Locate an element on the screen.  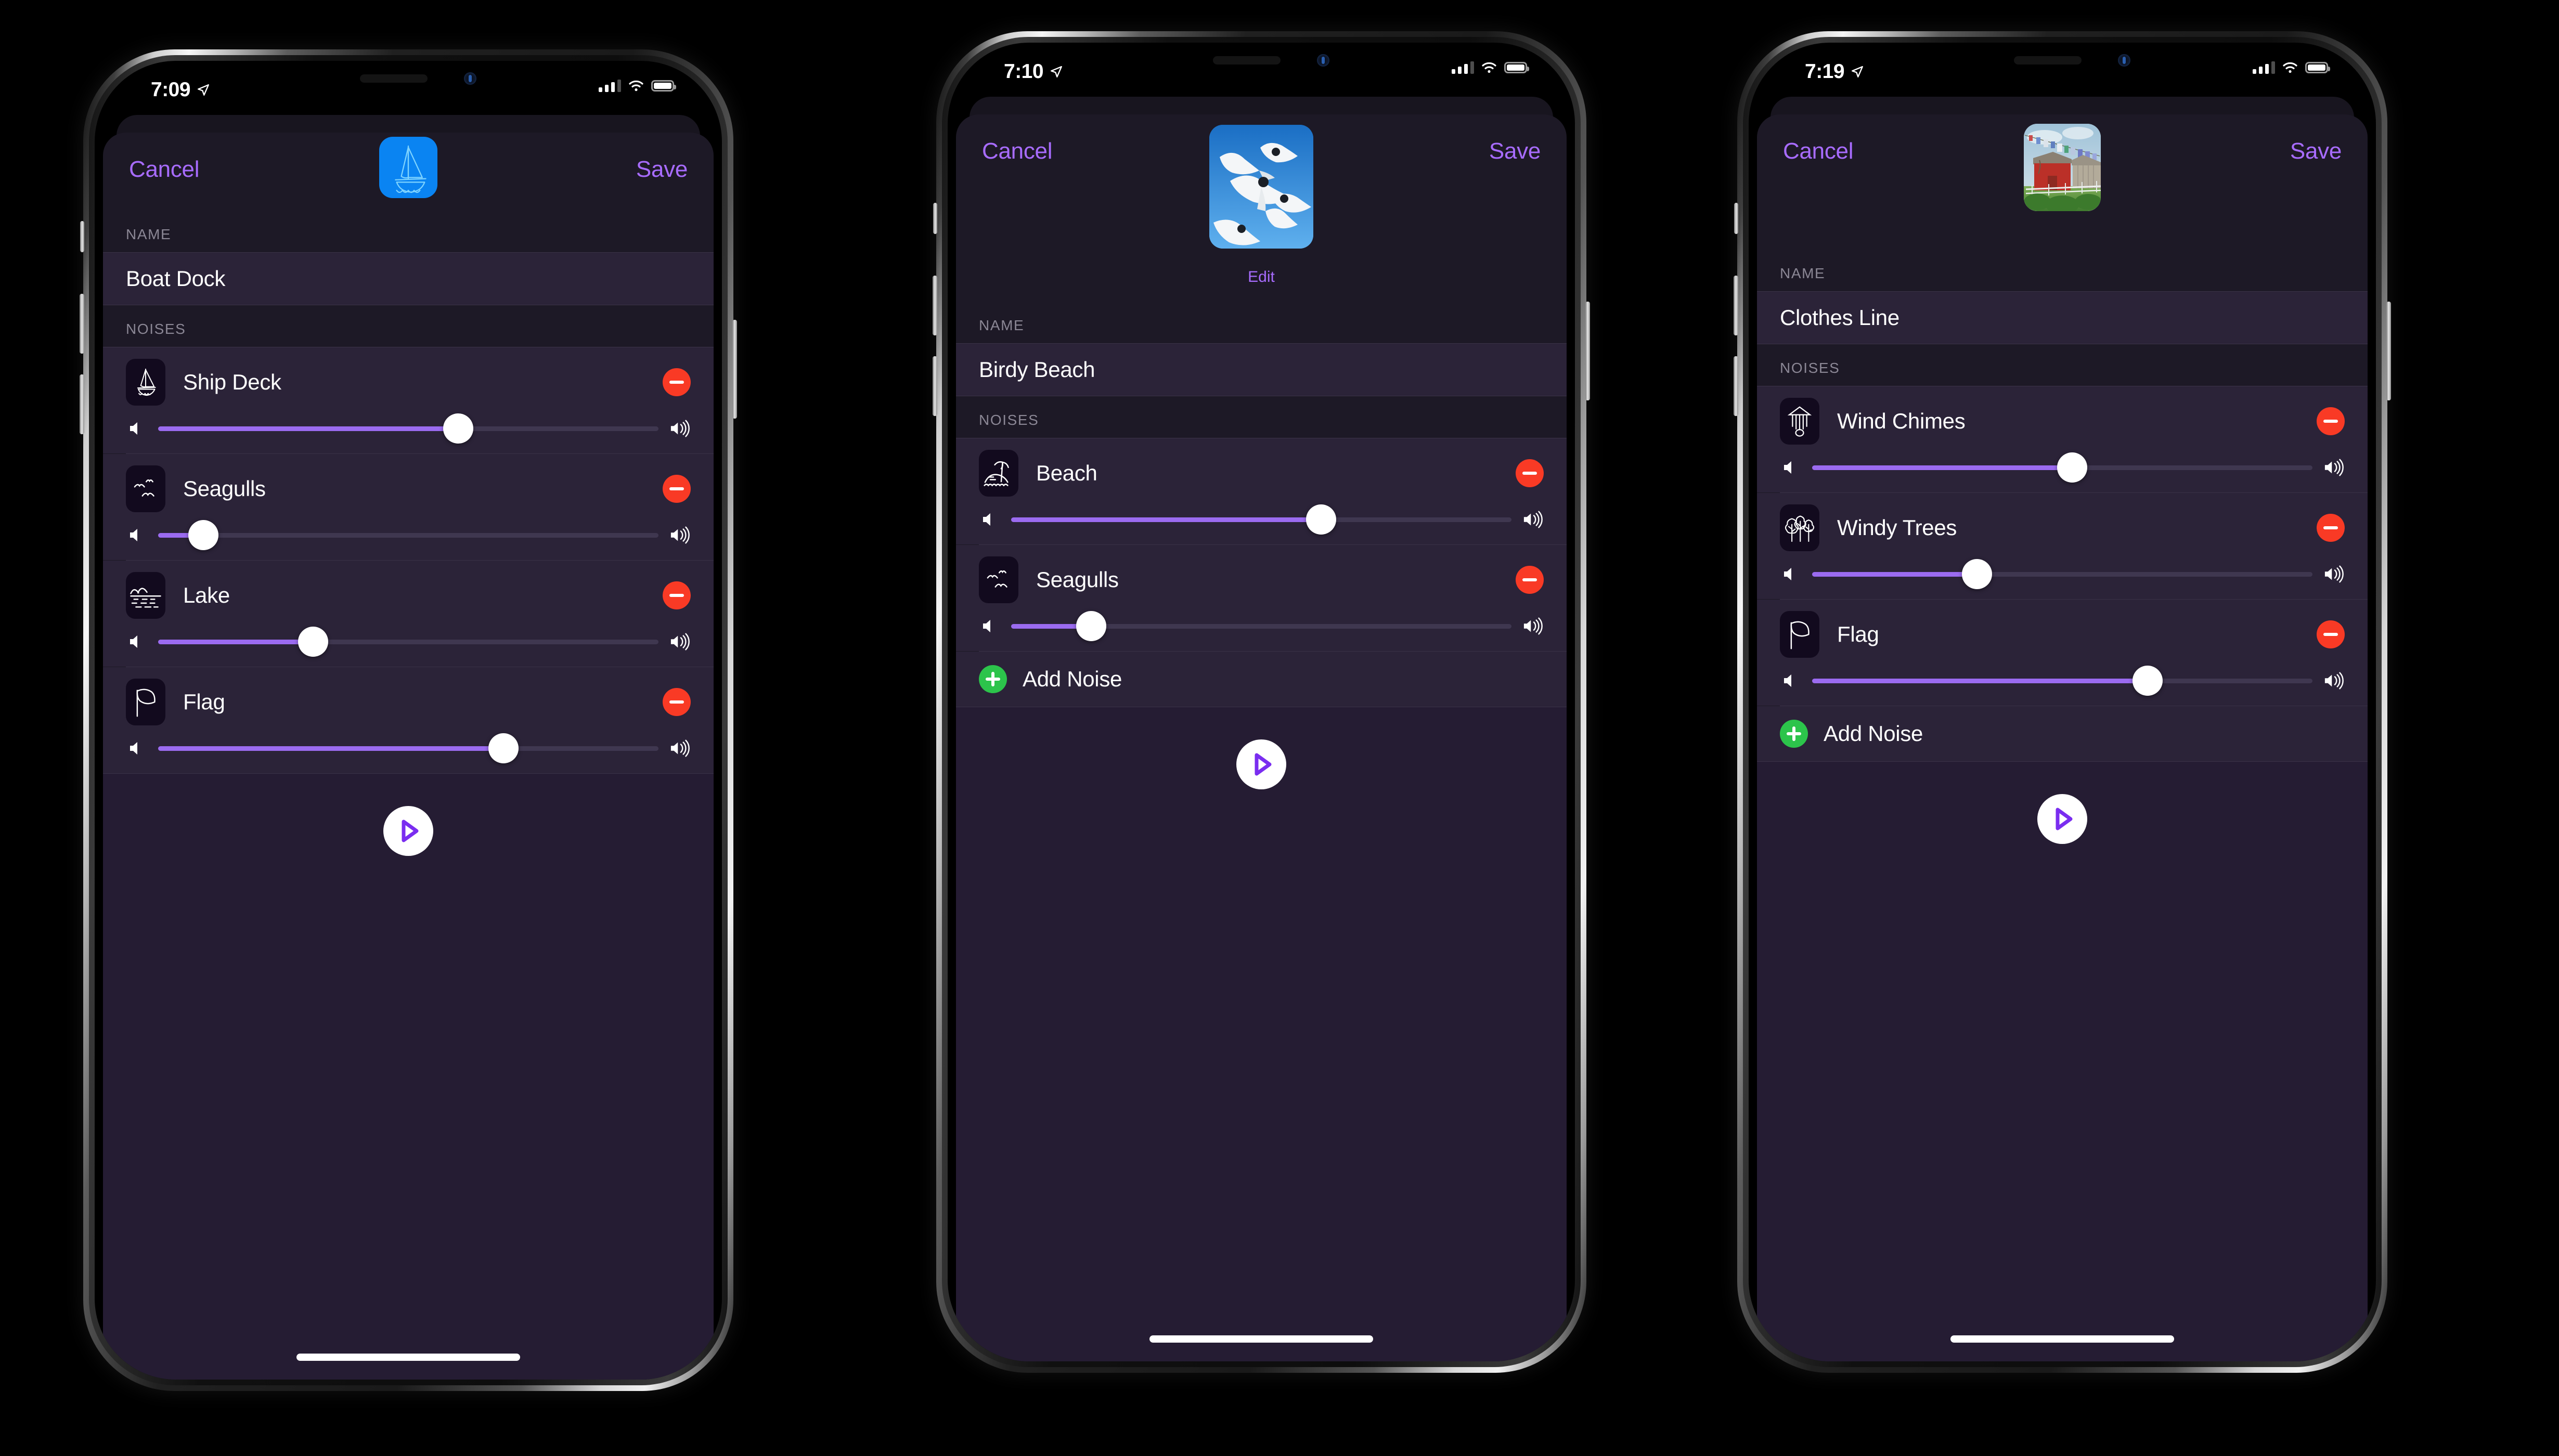
front-camera-icon is located at coordinates (2124, 61).